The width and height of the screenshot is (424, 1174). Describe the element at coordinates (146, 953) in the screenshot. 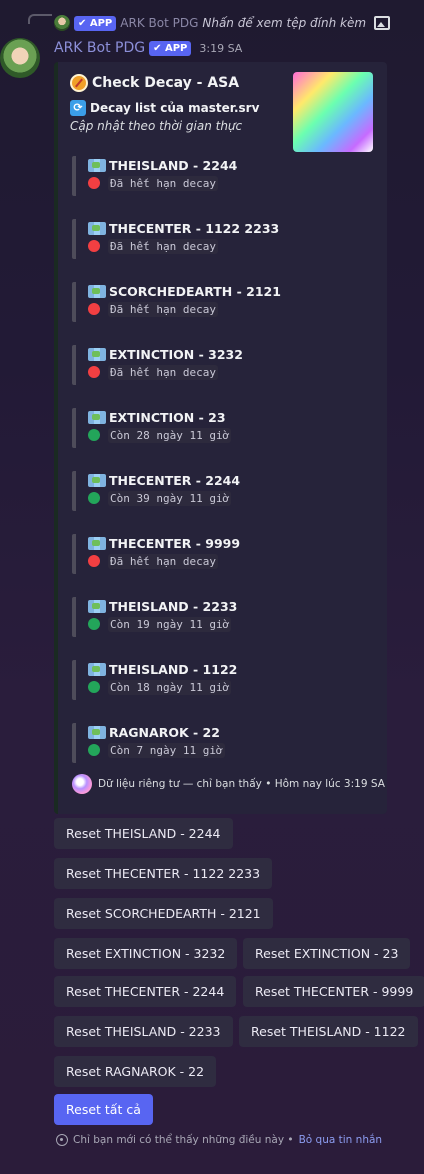

I see `reset-extinction-3232-button: Reset EXTINCTION - 3232` at that location.